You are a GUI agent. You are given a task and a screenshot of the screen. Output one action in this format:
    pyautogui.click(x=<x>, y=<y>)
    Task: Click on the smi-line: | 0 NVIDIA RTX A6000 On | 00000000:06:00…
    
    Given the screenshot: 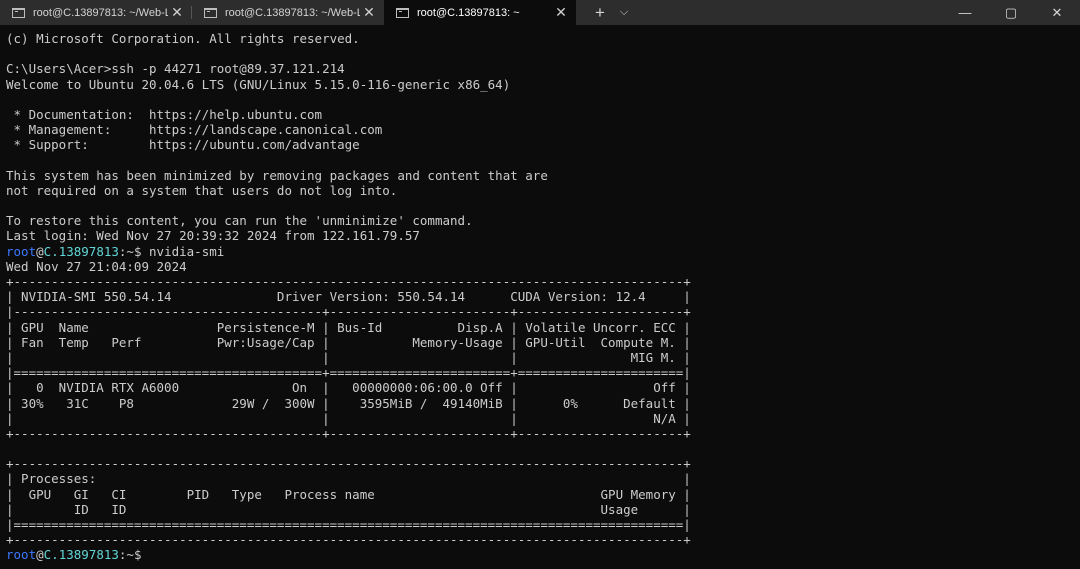 What is the action you would take?
    pyautogui.click(x=348, y=388)
    